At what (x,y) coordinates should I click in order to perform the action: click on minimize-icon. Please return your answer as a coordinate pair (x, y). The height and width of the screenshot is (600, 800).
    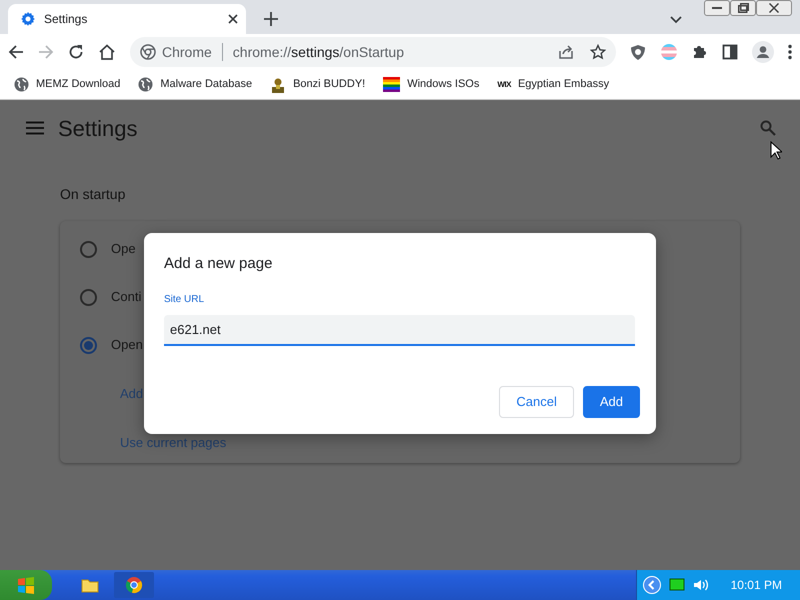
    Looking at the image, I should click on (717, 8).